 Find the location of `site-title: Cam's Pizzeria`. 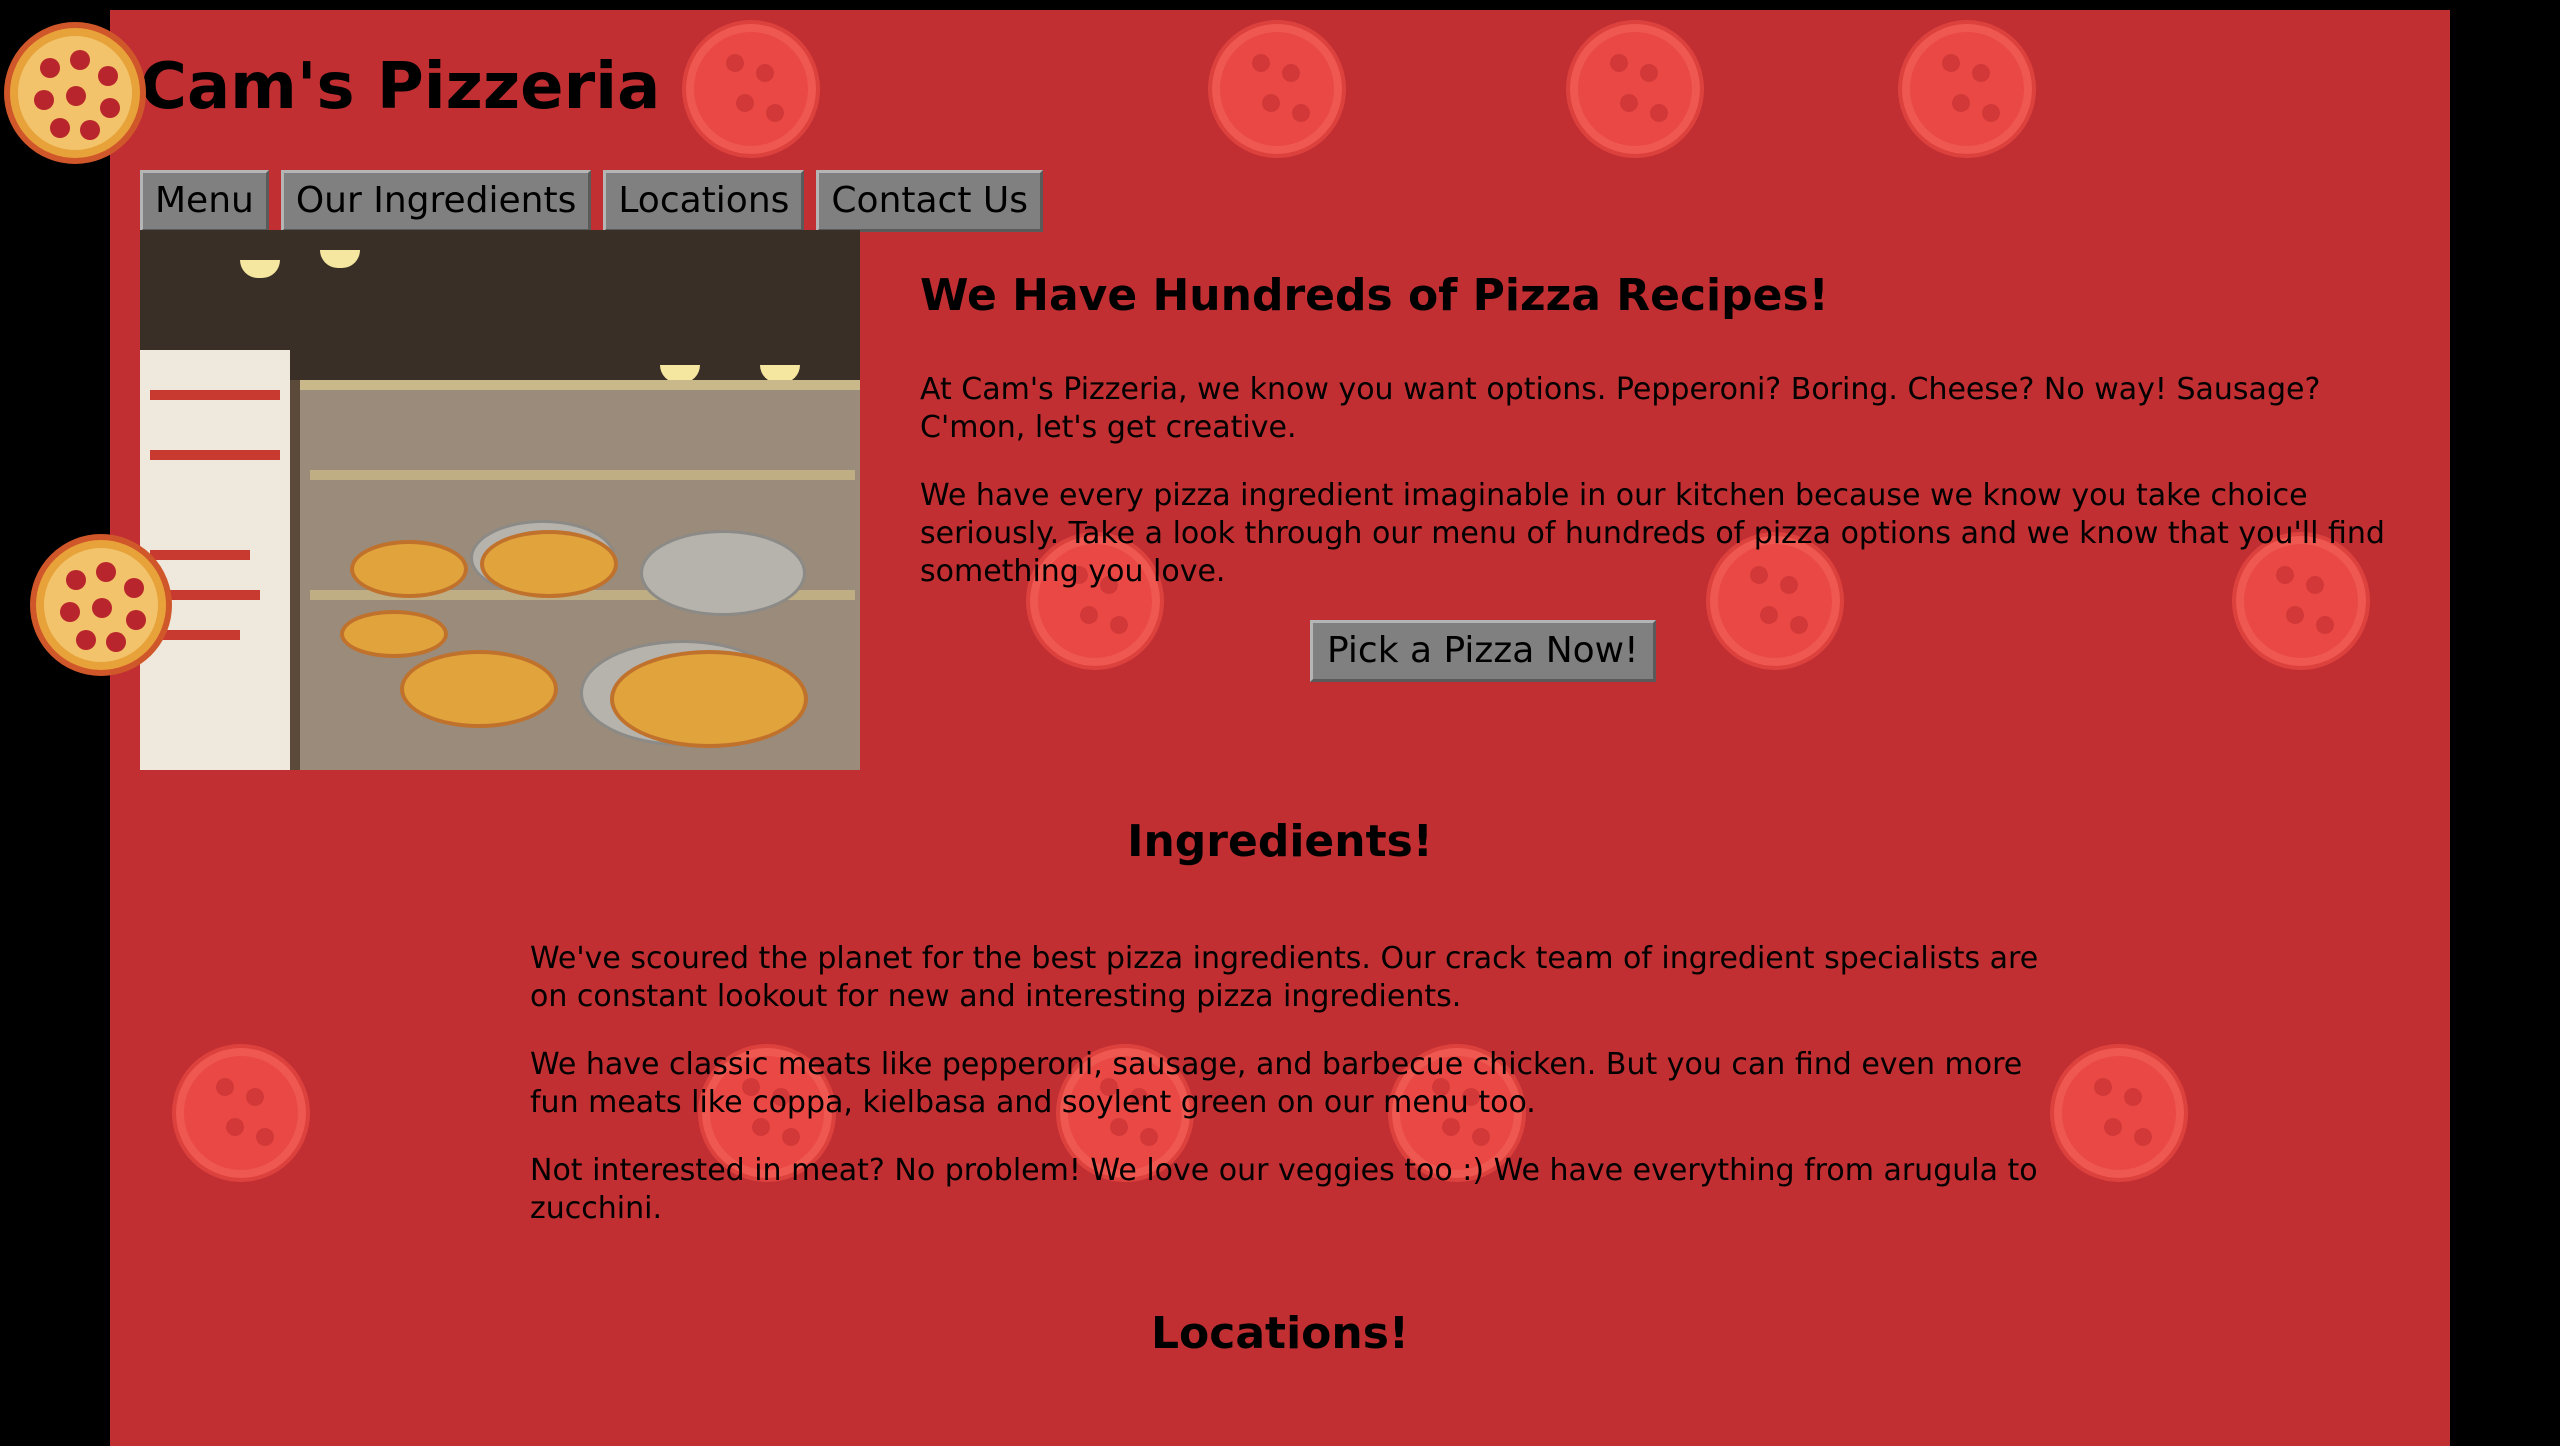

site-title: Cam's Pizzeria is located at coordinates (400, 87).